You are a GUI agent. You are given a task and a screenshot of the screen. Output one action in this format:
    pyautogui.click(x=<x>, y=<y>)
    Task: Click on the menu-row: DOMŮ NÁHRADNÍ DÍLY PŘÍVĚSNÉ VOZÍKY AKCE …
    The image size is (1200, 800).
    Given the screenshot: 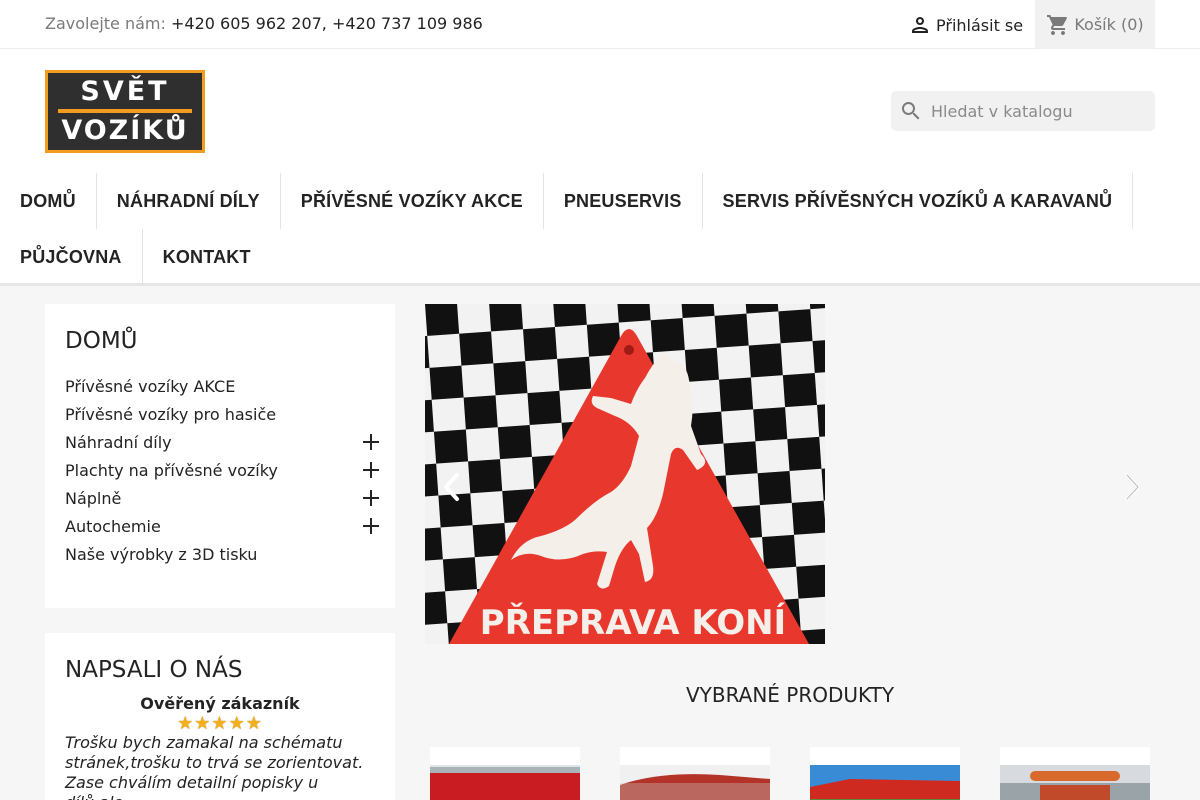 What is the action you would take?
    pyautogui.click(x=567, y=201)
    